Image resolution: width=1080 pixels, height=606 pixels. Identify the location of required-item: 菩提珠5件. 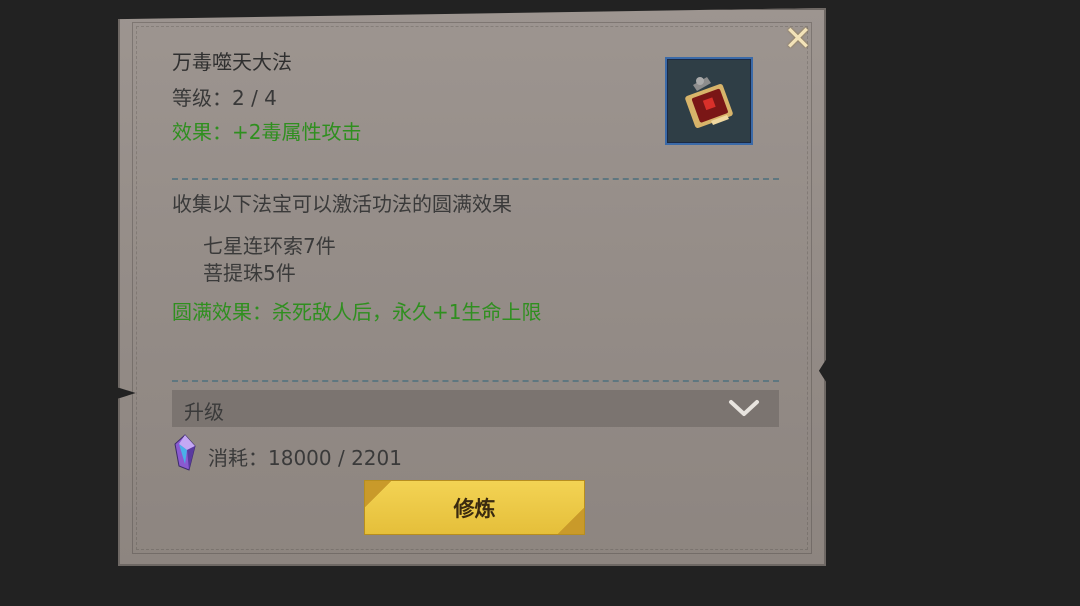
(249, 273).